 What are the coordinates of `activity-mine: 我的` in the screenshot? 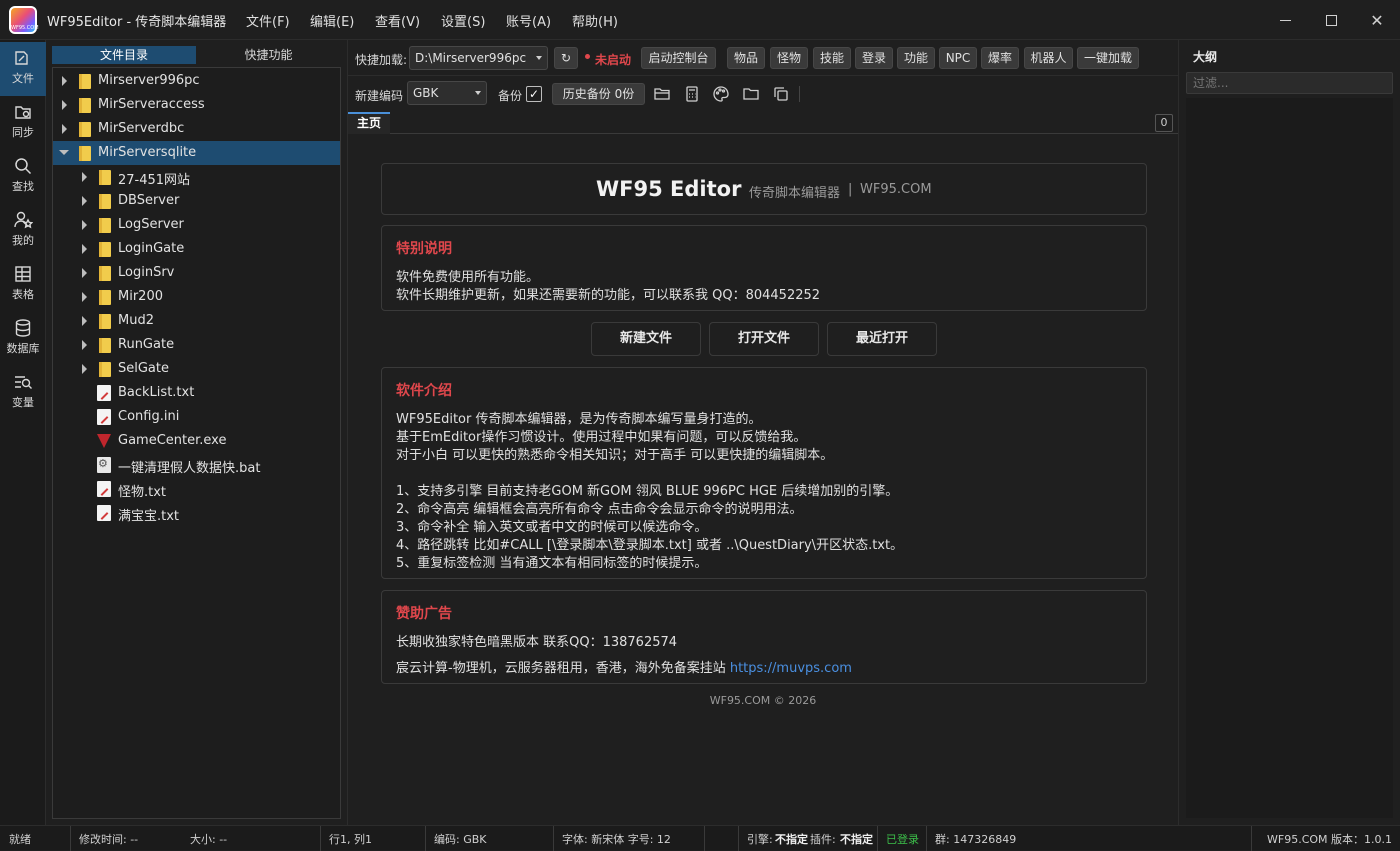 It's located at (23, 231).